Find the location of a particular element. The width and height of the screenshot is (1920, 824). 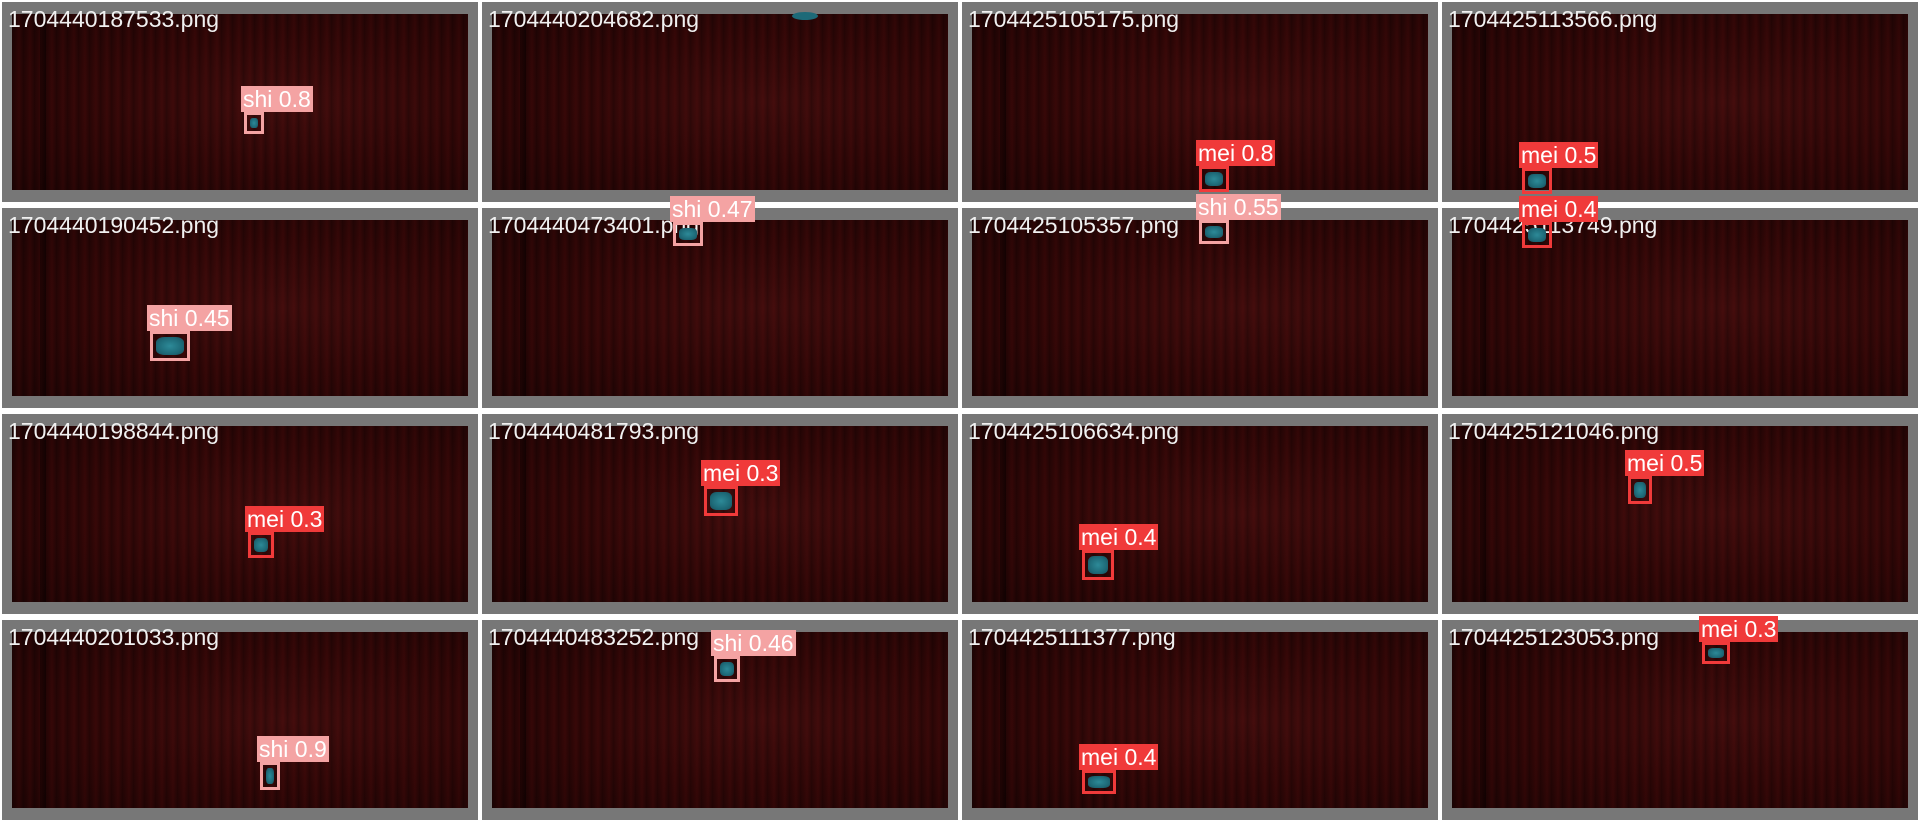

image-tile: 1704440190452.png shi 0.45 is located at coordinates (240, 308).